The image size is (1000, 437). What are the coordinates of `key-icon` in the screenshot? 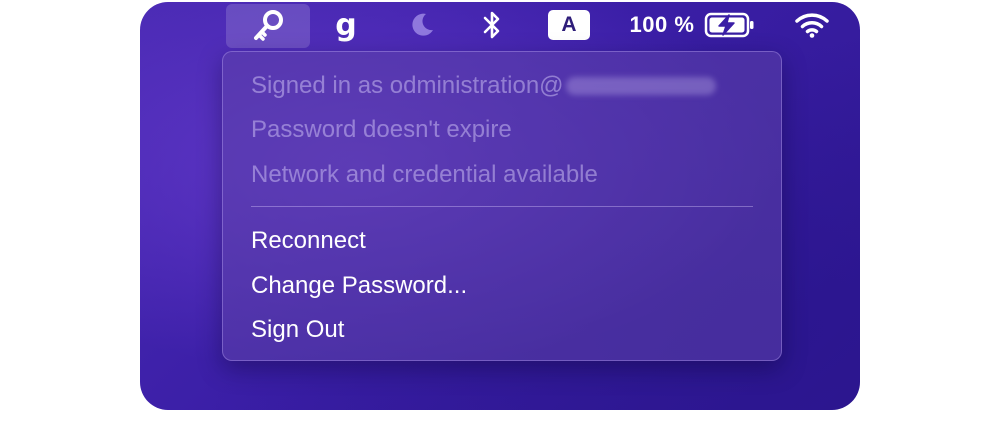 It's located at (268, 26).